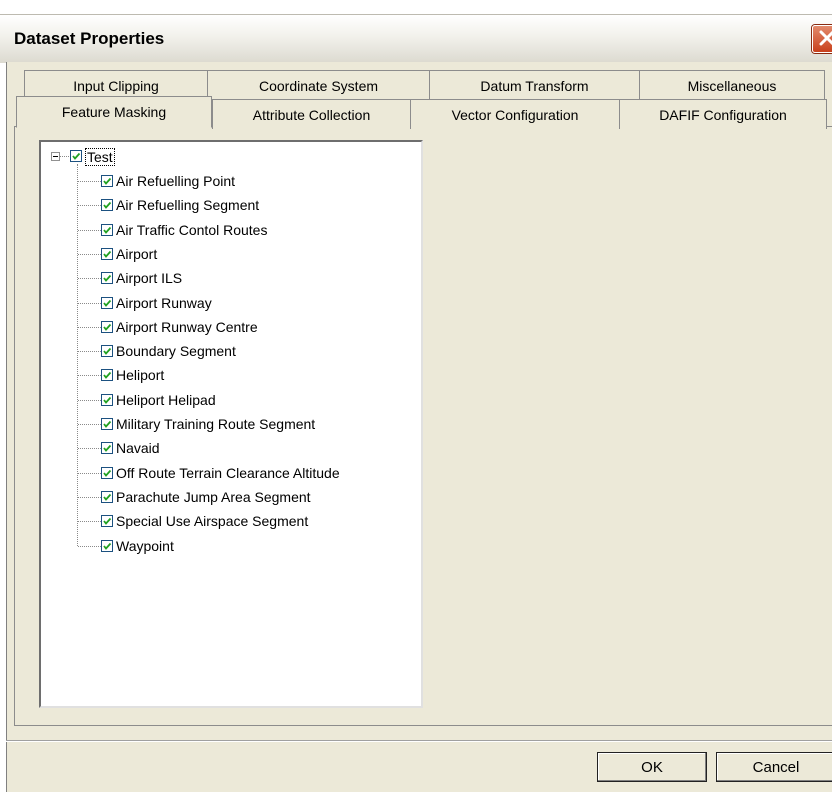  What do you see at coordinates (136, 254) in the screenshot?
I see `tree-node-label: Airport` at bounding box center [136, 254].